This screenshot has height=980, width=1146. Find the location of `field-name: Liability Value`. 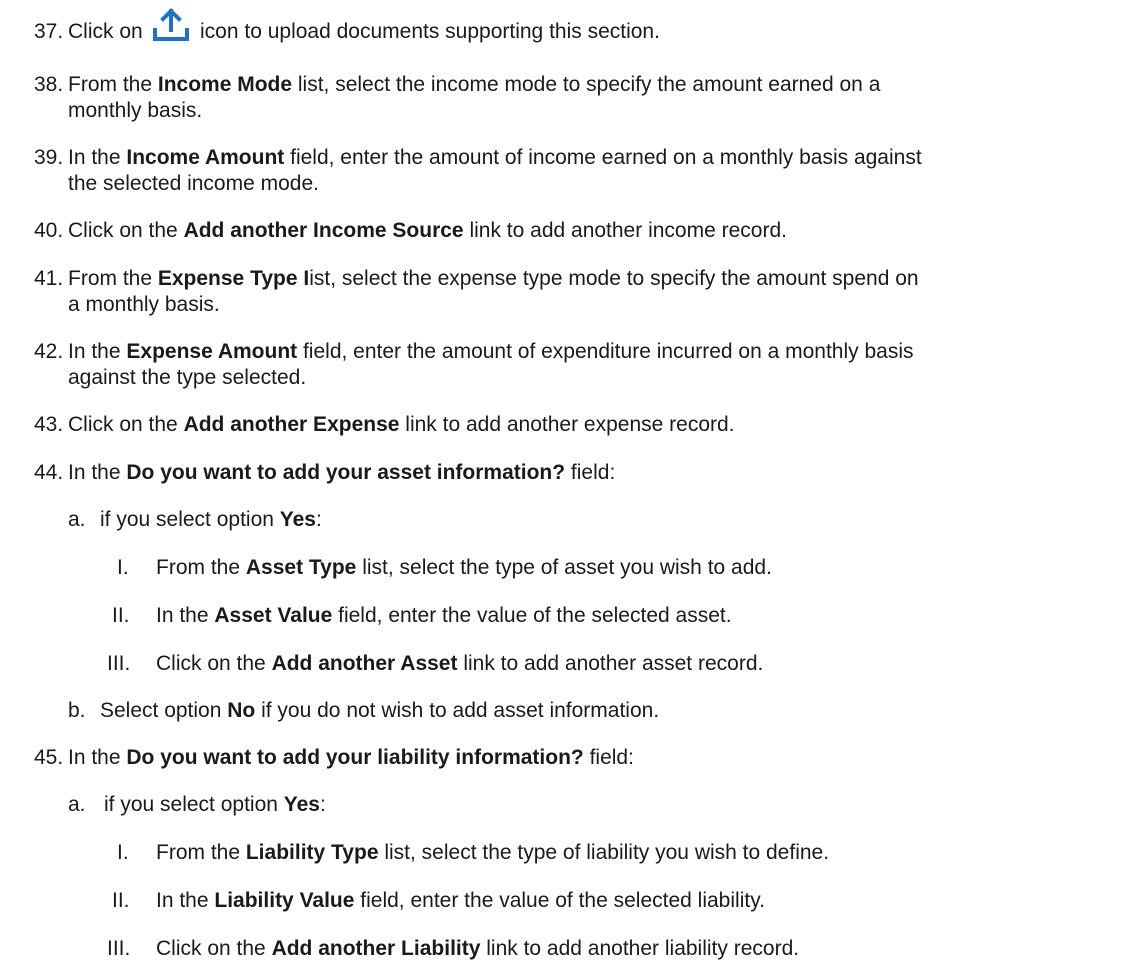

field-name: Liability Value is located at coordinates (284, 900).